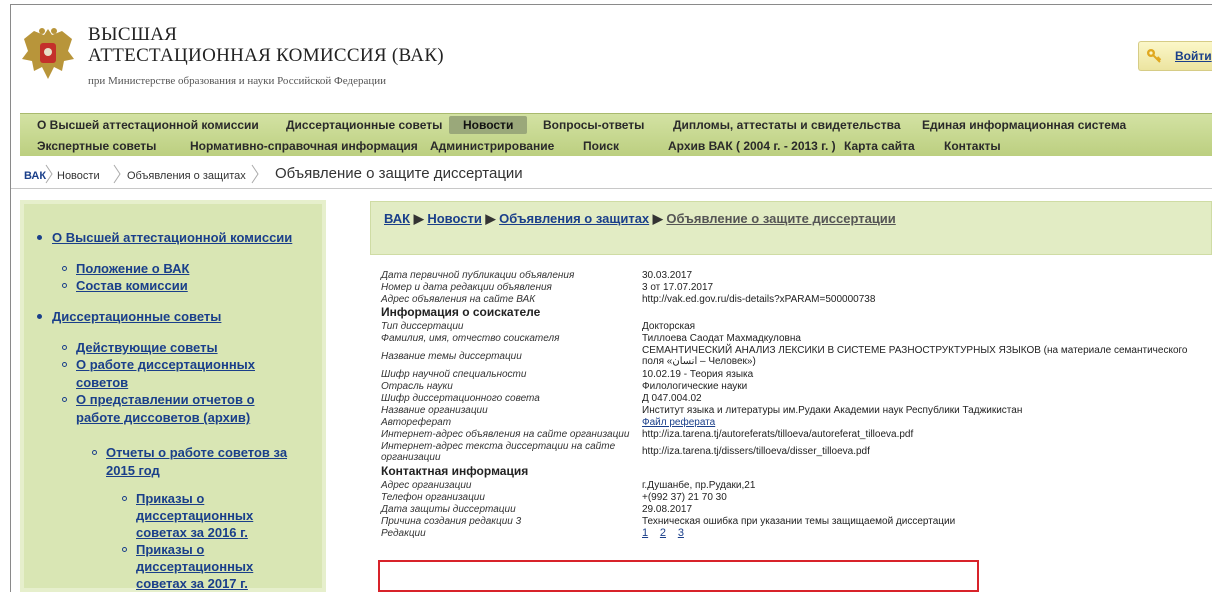 The width and height of the screenshot is (1212, 593). I want to click on detail-value: Докторская, so click(669, 326).